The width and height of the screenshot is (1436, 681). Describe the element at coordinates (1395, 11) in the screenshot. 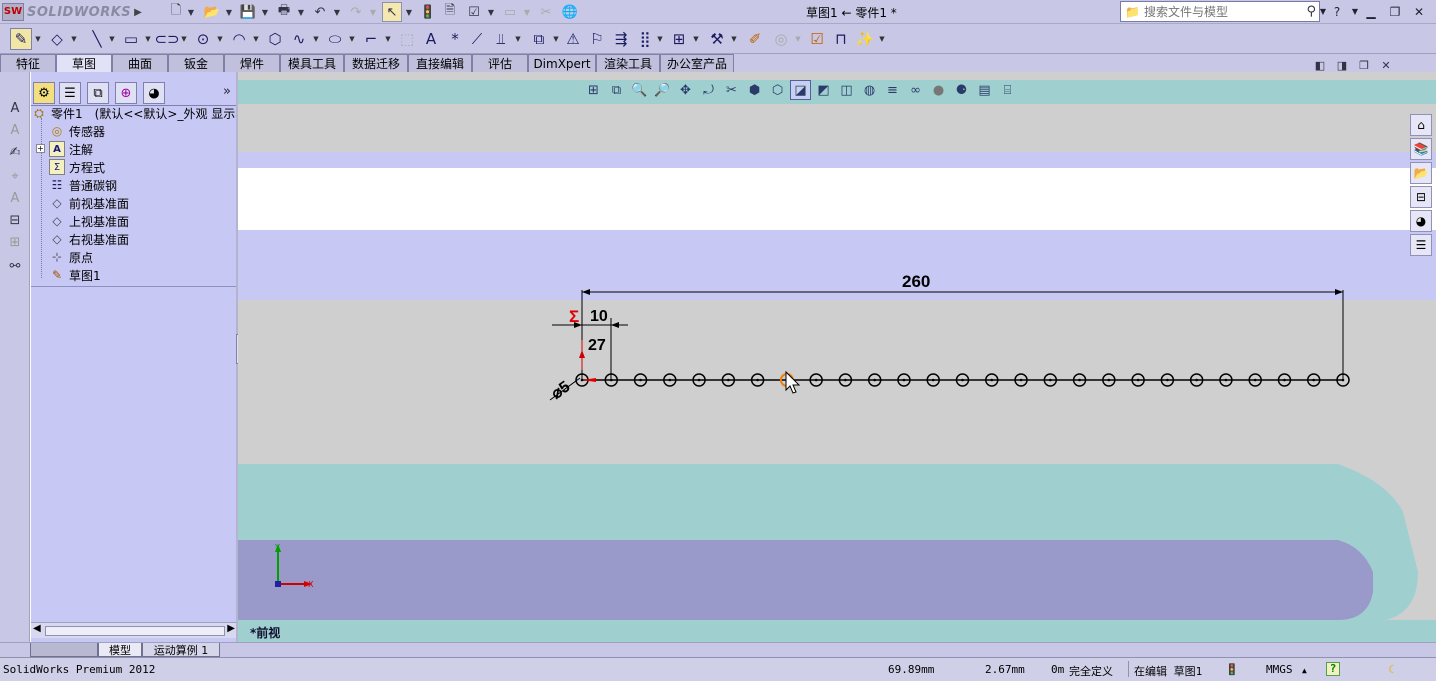

I see `restore-button: ❐` at that location.